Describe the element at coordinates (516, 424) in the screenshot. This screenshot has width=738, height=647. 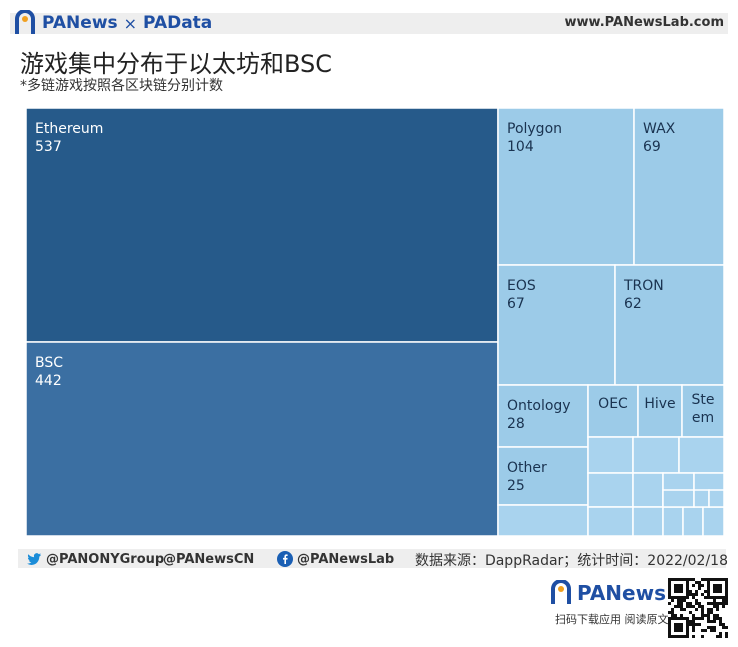
I see `tile-value-ontology: 28` at that location.